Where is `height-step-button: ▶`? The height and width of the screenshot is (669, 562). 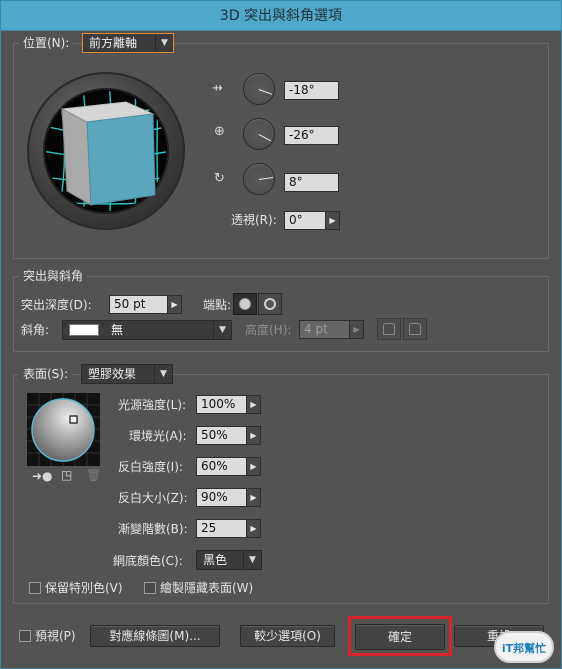 height-step-button: ▶ is located at coordinates (356, 329).